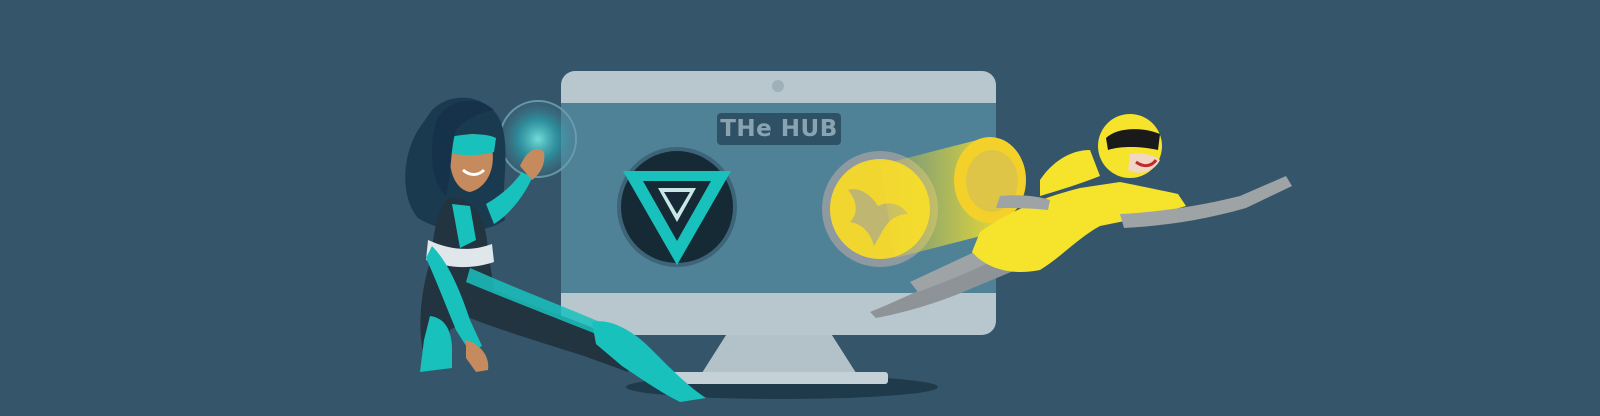 Image resolution: width=1600 pixels, height=416 pixels. What do you see at coordinates (778, 86) in the screenshot?
I see `webcam-icon` at bounding box center [778, 86].